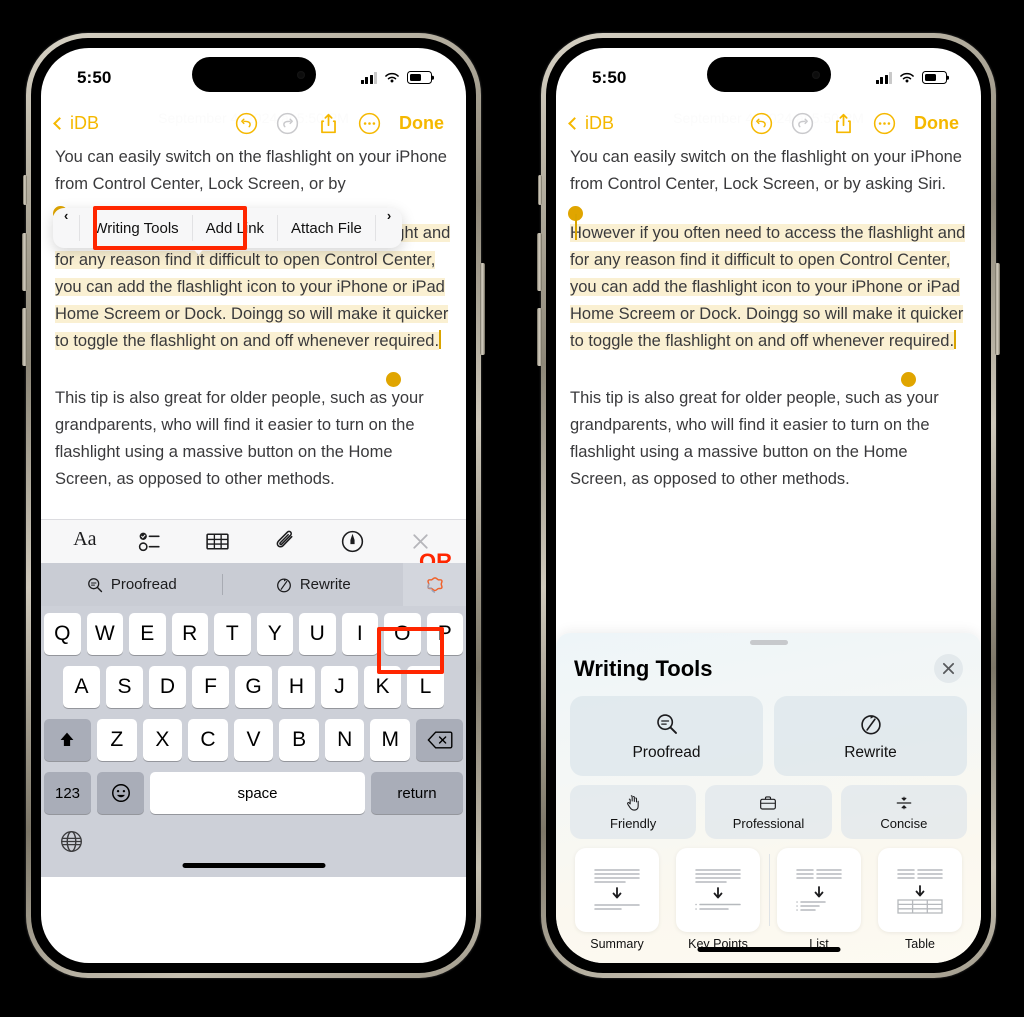 Image resolution: width=1024 pixels, height=1017 pixels. I want to click on backspace-key, so click(440, 740).